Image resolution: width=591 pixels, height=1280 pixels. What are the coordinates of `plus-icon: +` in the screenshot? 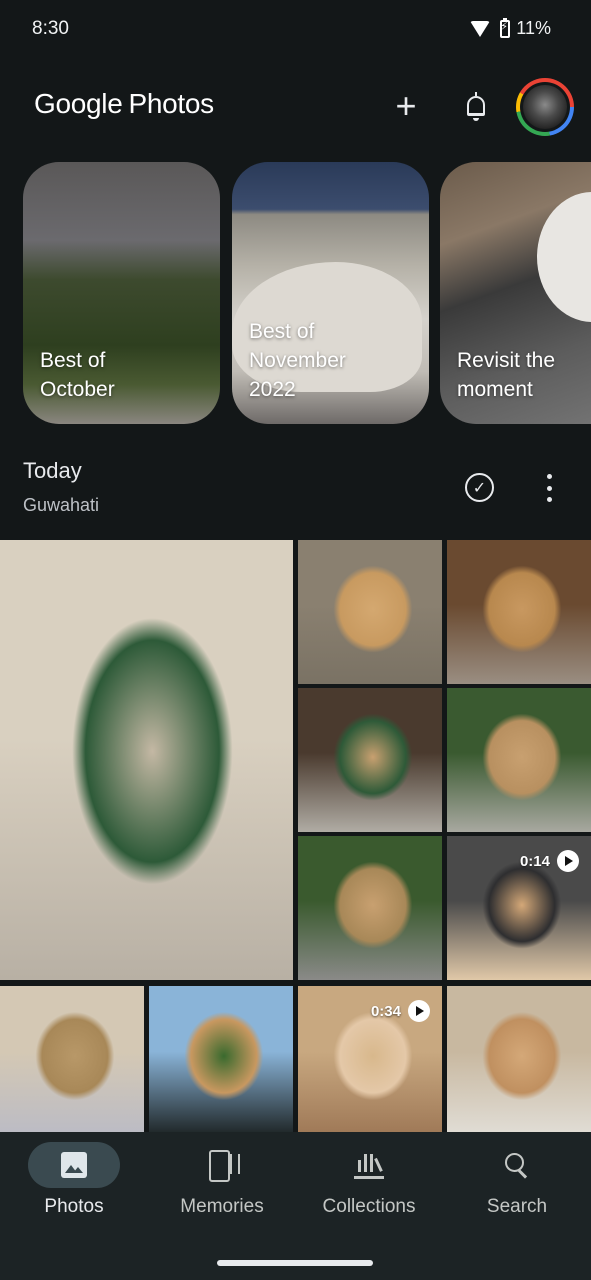 It's located at (406, 105).